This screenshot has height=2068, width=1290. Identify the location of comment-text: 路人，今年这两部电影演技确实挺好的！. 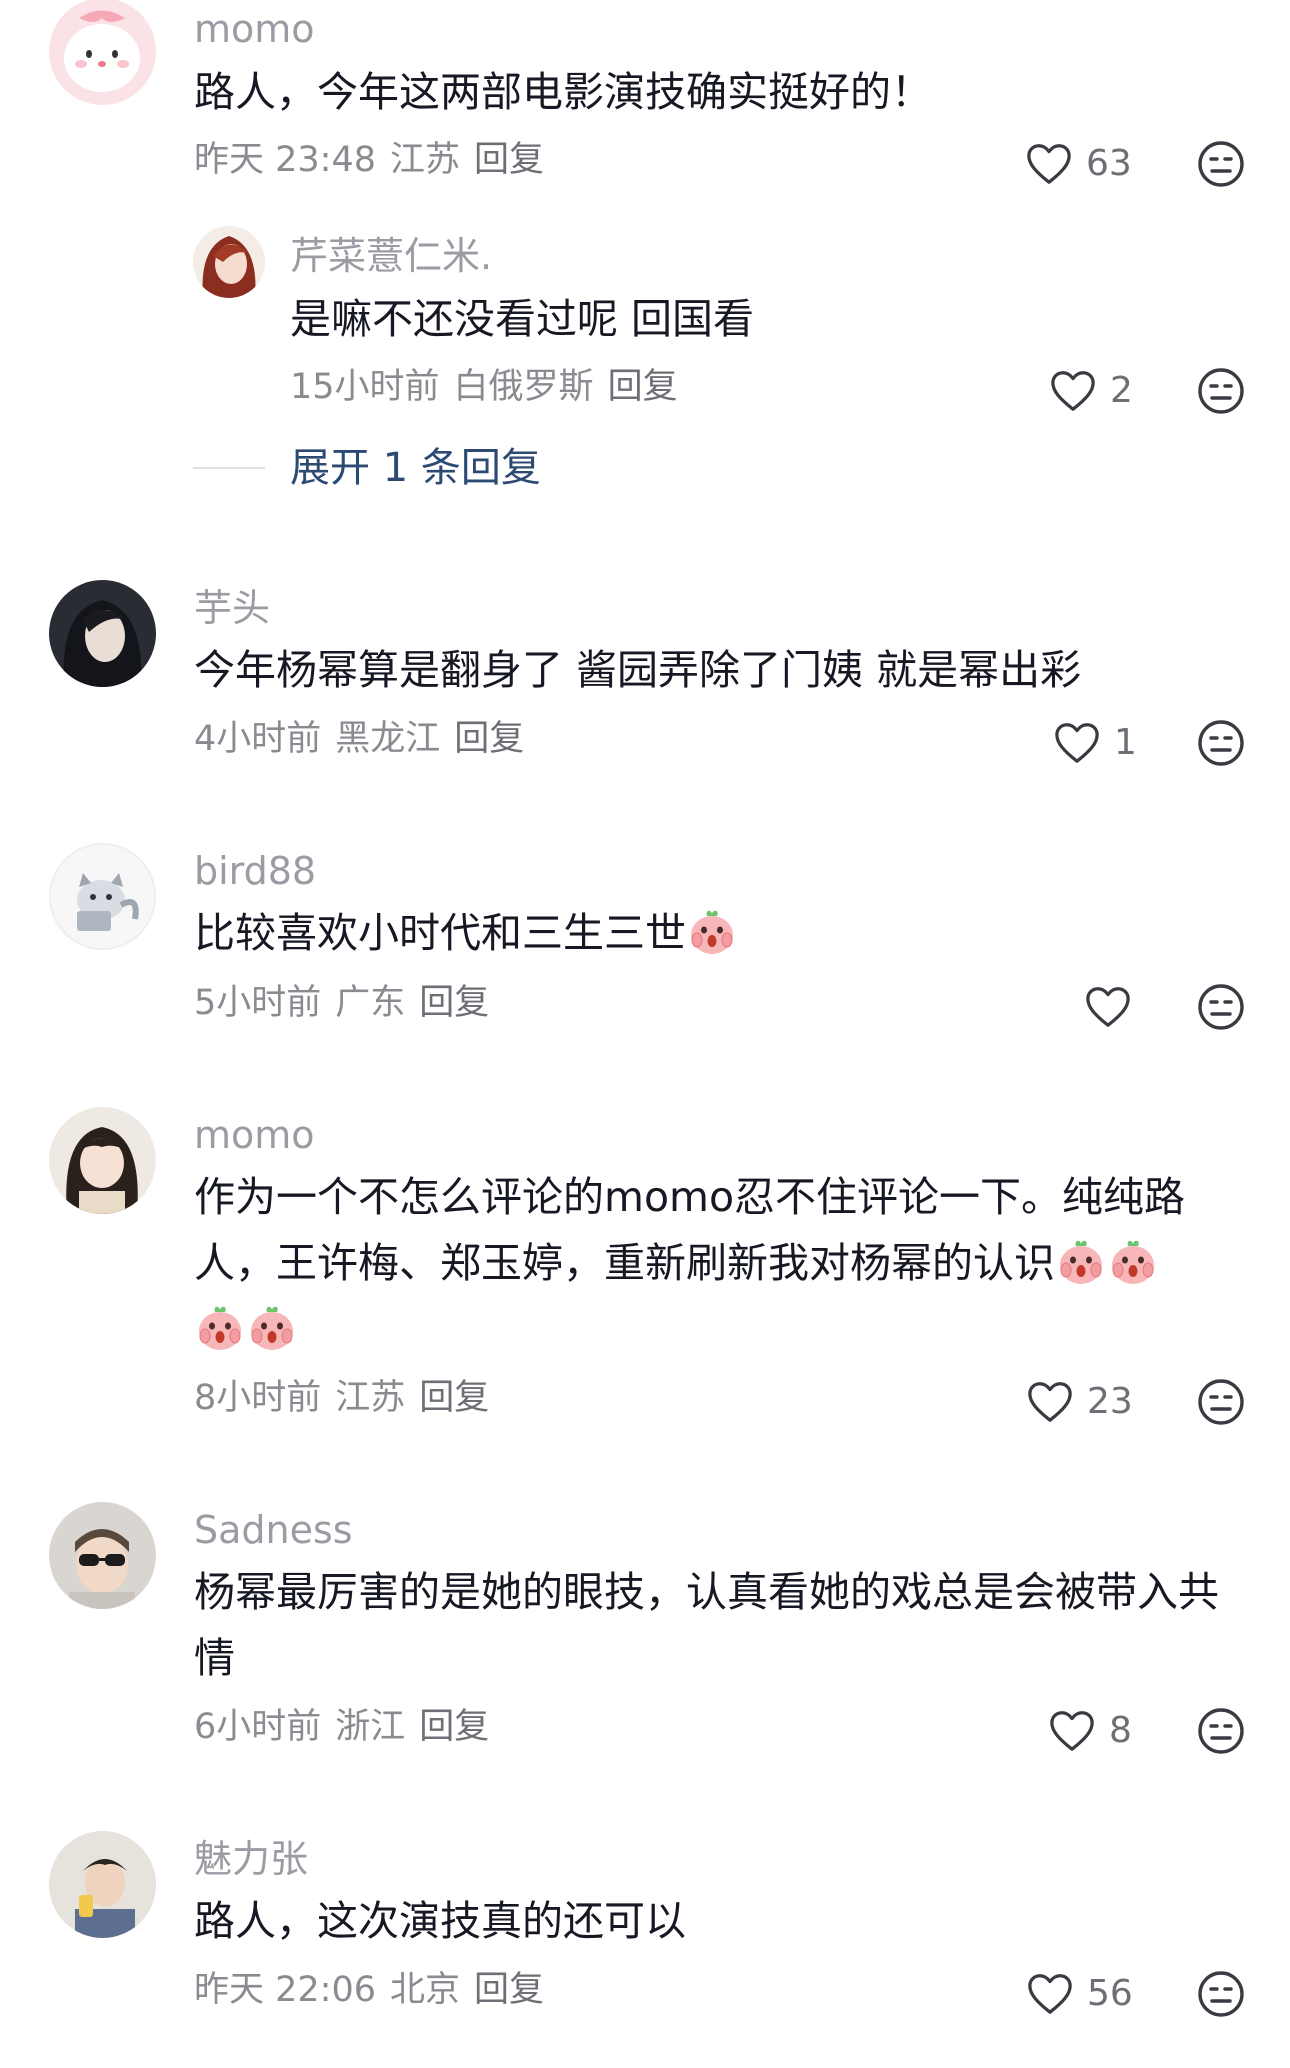
(563, 92).